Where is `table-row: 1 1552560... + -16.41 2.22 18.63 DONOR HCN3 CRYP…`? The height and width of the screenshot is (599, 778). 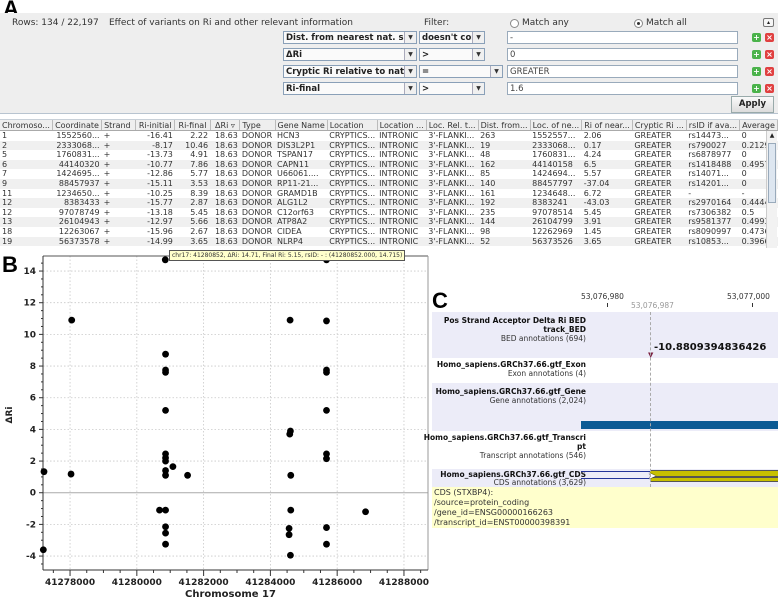
table-row: 1 1552560... + -16.41 2.22 18.63 DONOR HCN3 CRYP… is located at coordinates (389, 136).